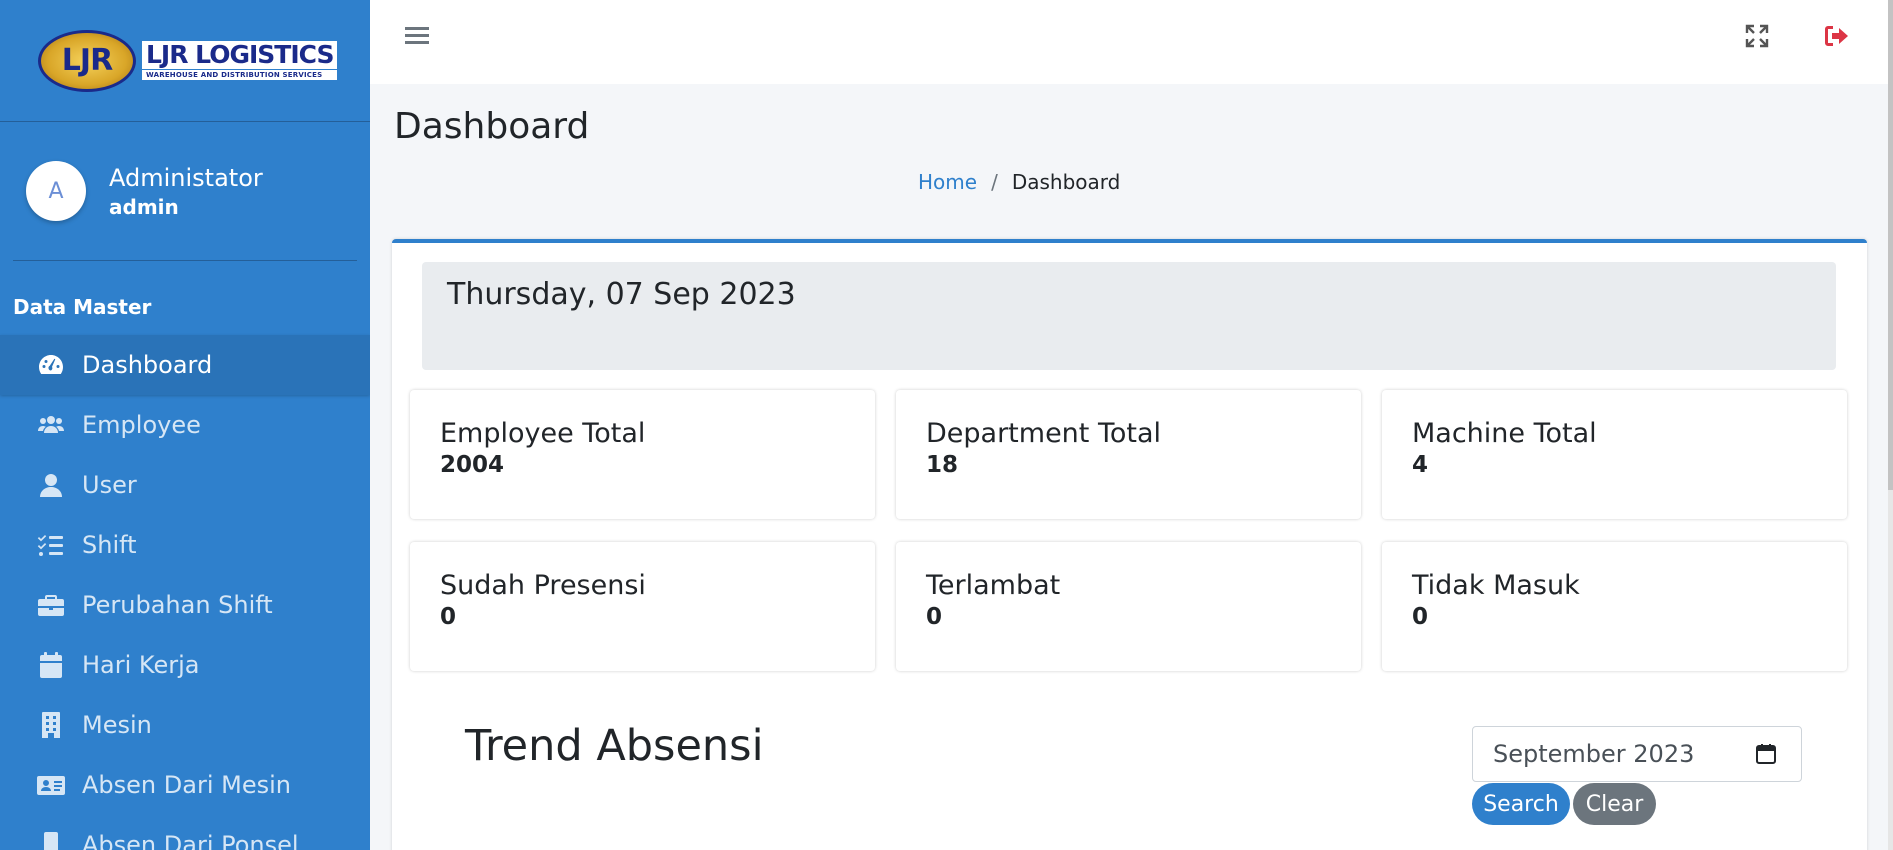 This screenshot has height=850, width=1893. What do you see at coordinates (51, 365) in the screenshot?
I see `tachometer-icon` at bounding box center [51, 365].